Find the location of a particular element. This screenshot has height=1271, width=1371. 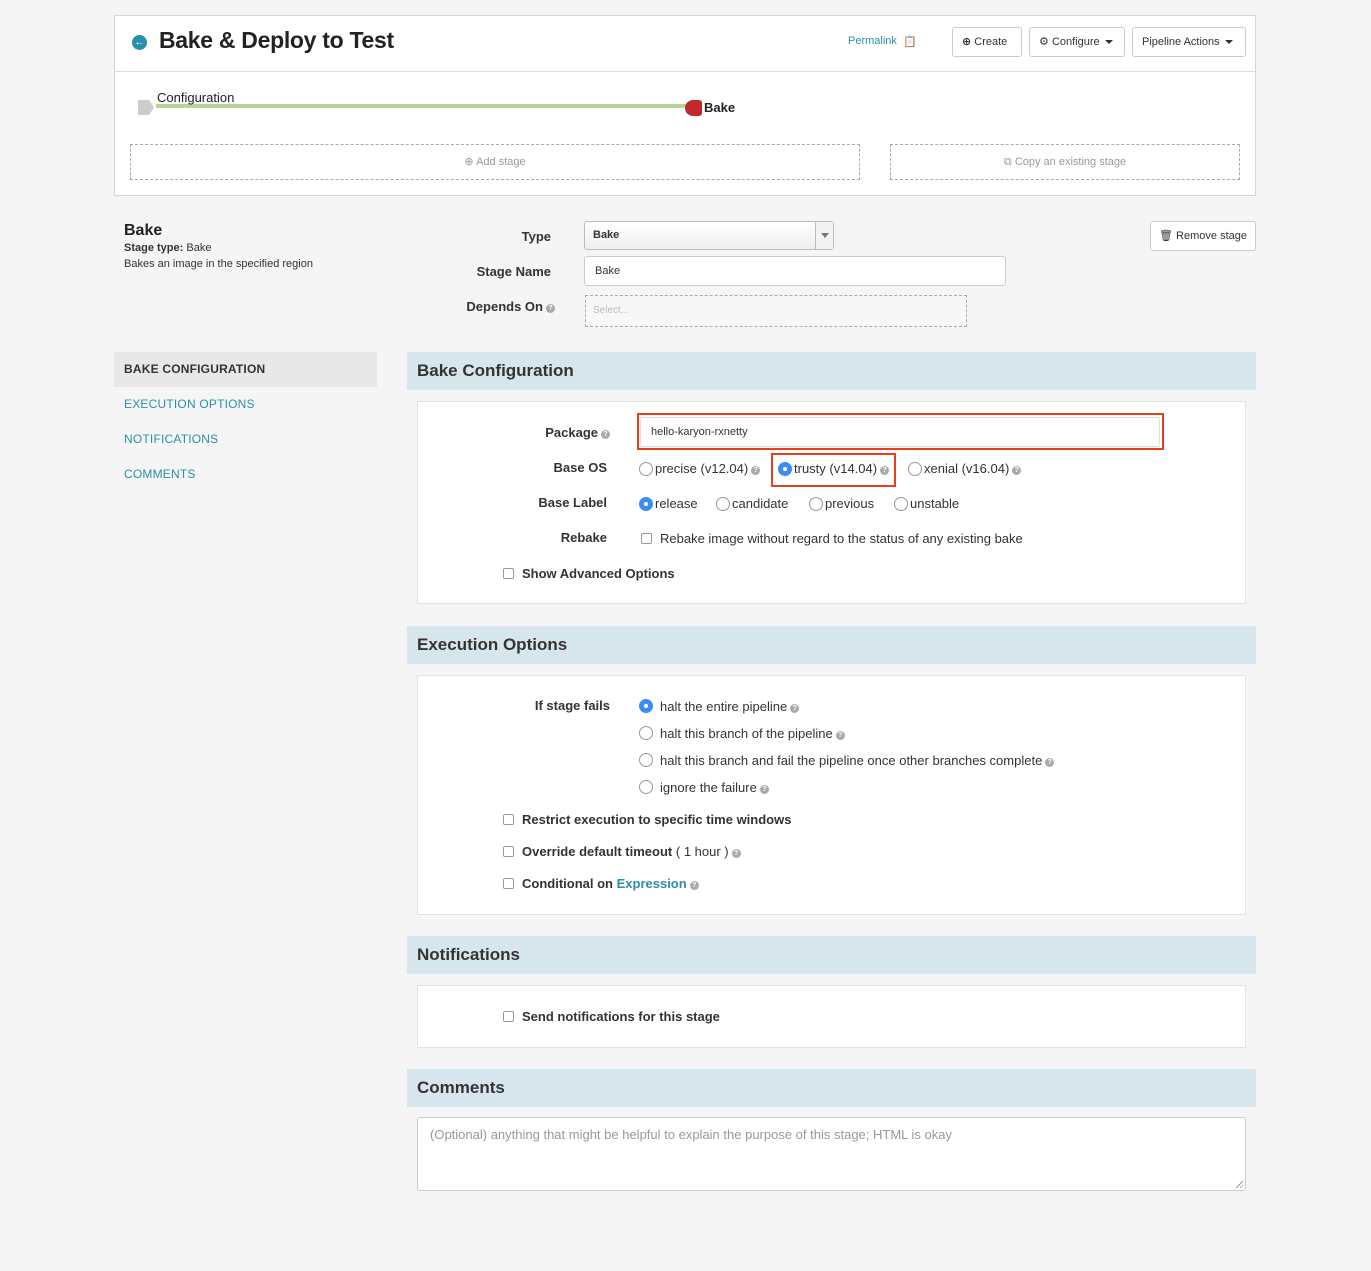

override-timeout-value: ( 1 hour ) is located at coordinates (702, 851).